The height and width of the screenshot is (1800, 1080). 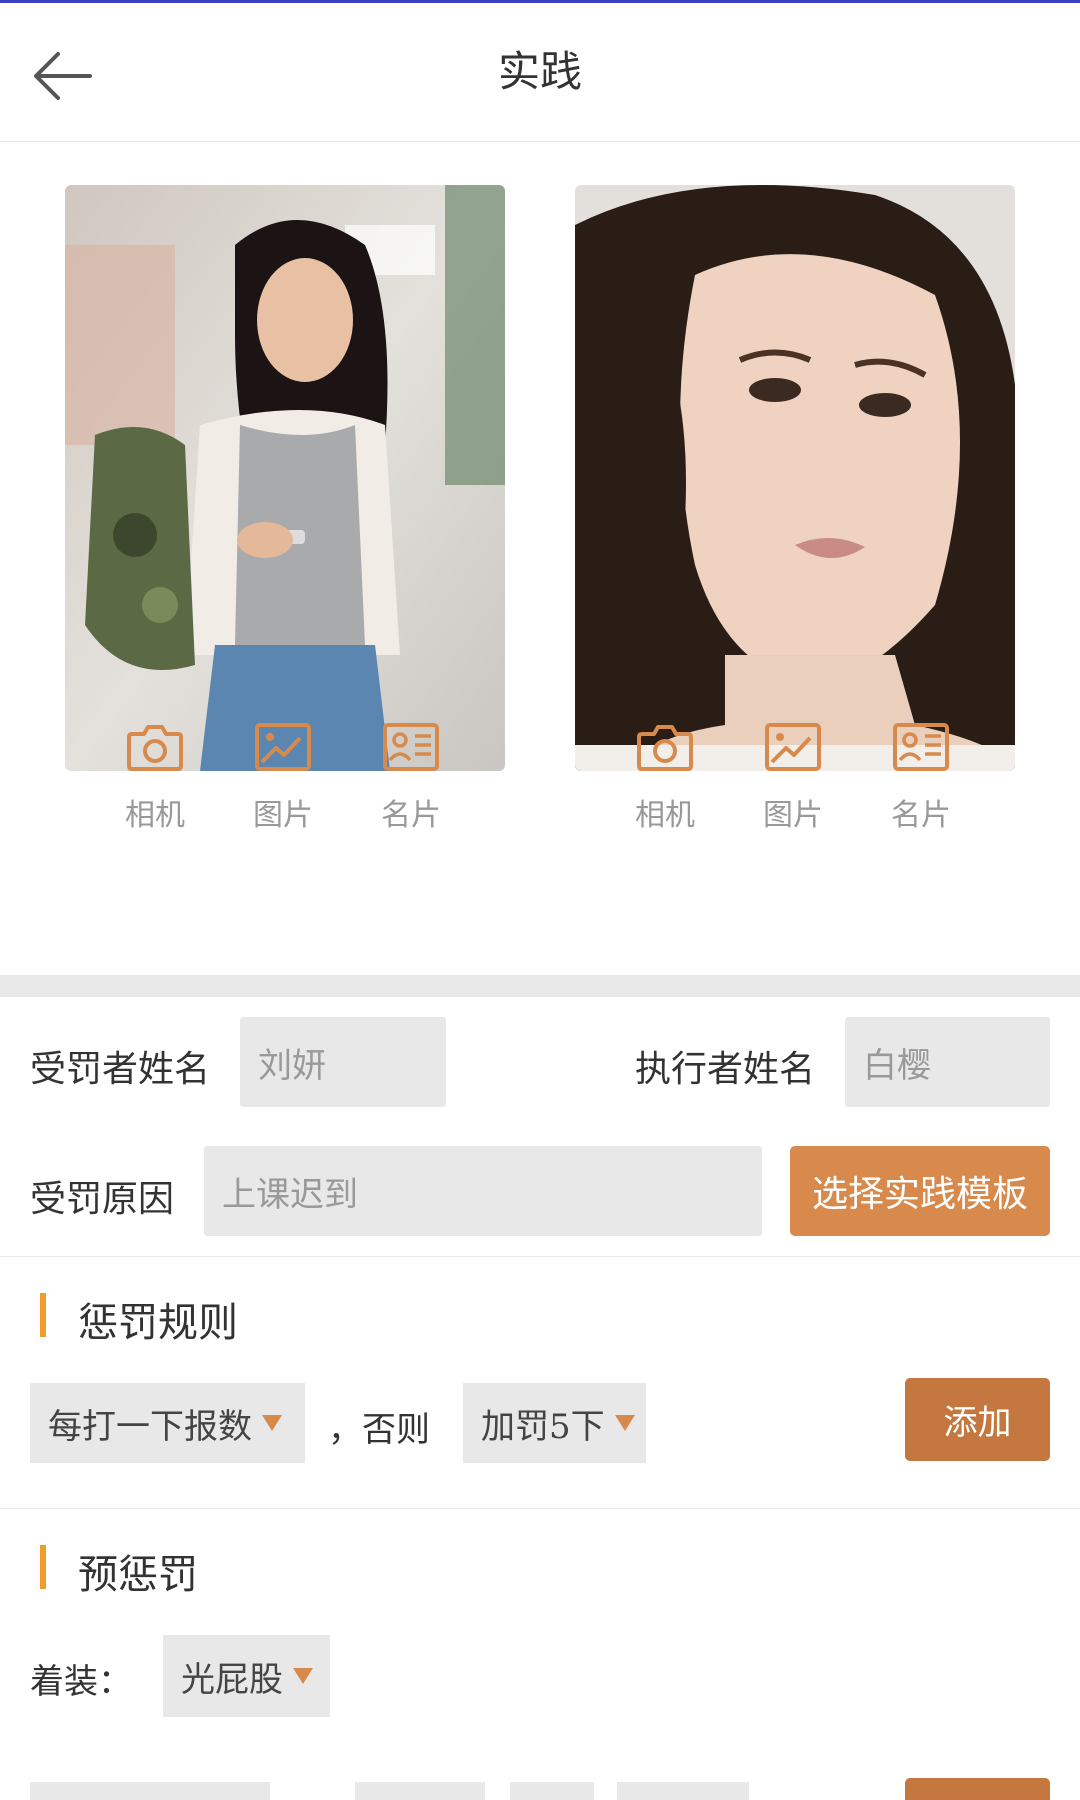 I want to click on attire-dropdown-value: 光屁股, so click(x=232, y=1679).